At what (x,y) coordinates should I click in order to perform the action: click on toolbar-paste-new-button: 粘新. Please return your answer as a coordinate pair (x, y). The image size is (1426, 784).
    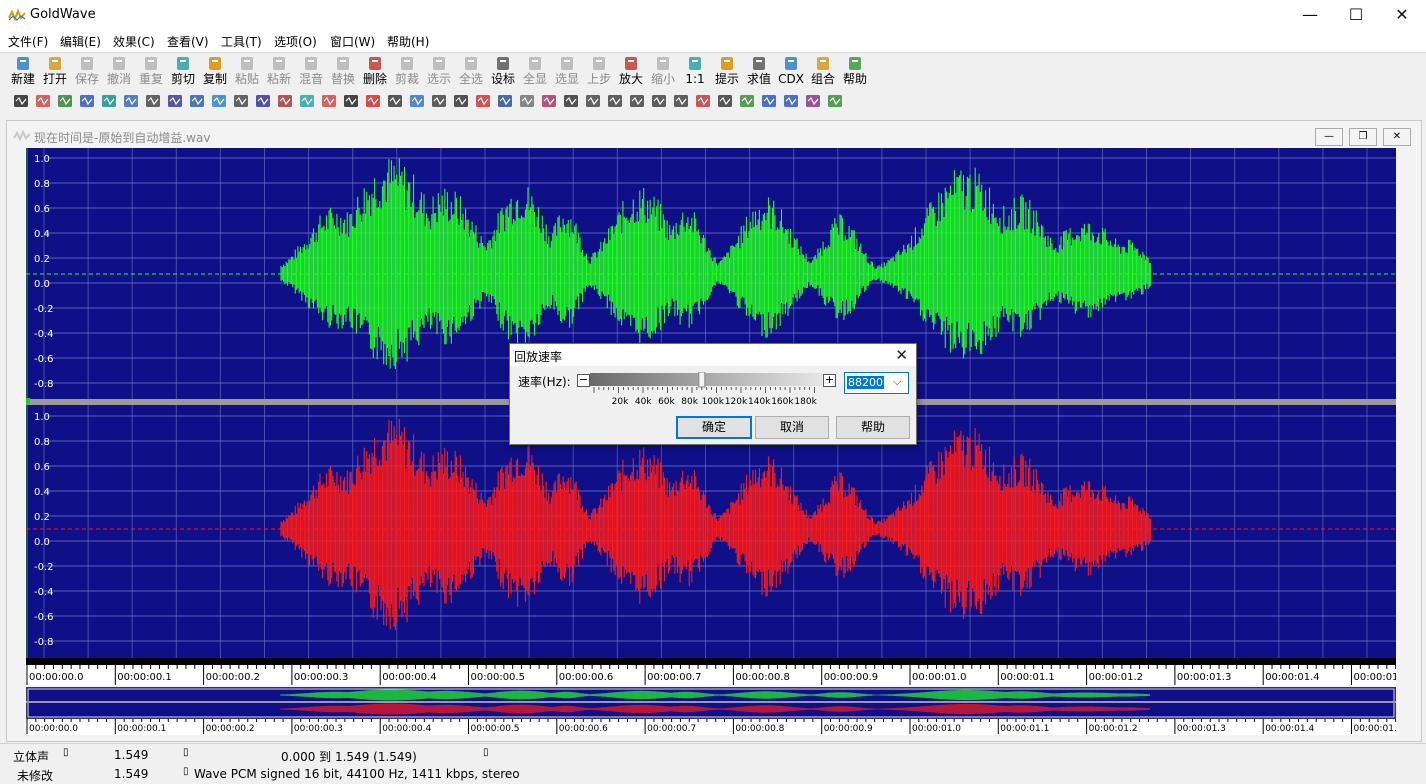
    Looking at the image, I should click on (279, 70).